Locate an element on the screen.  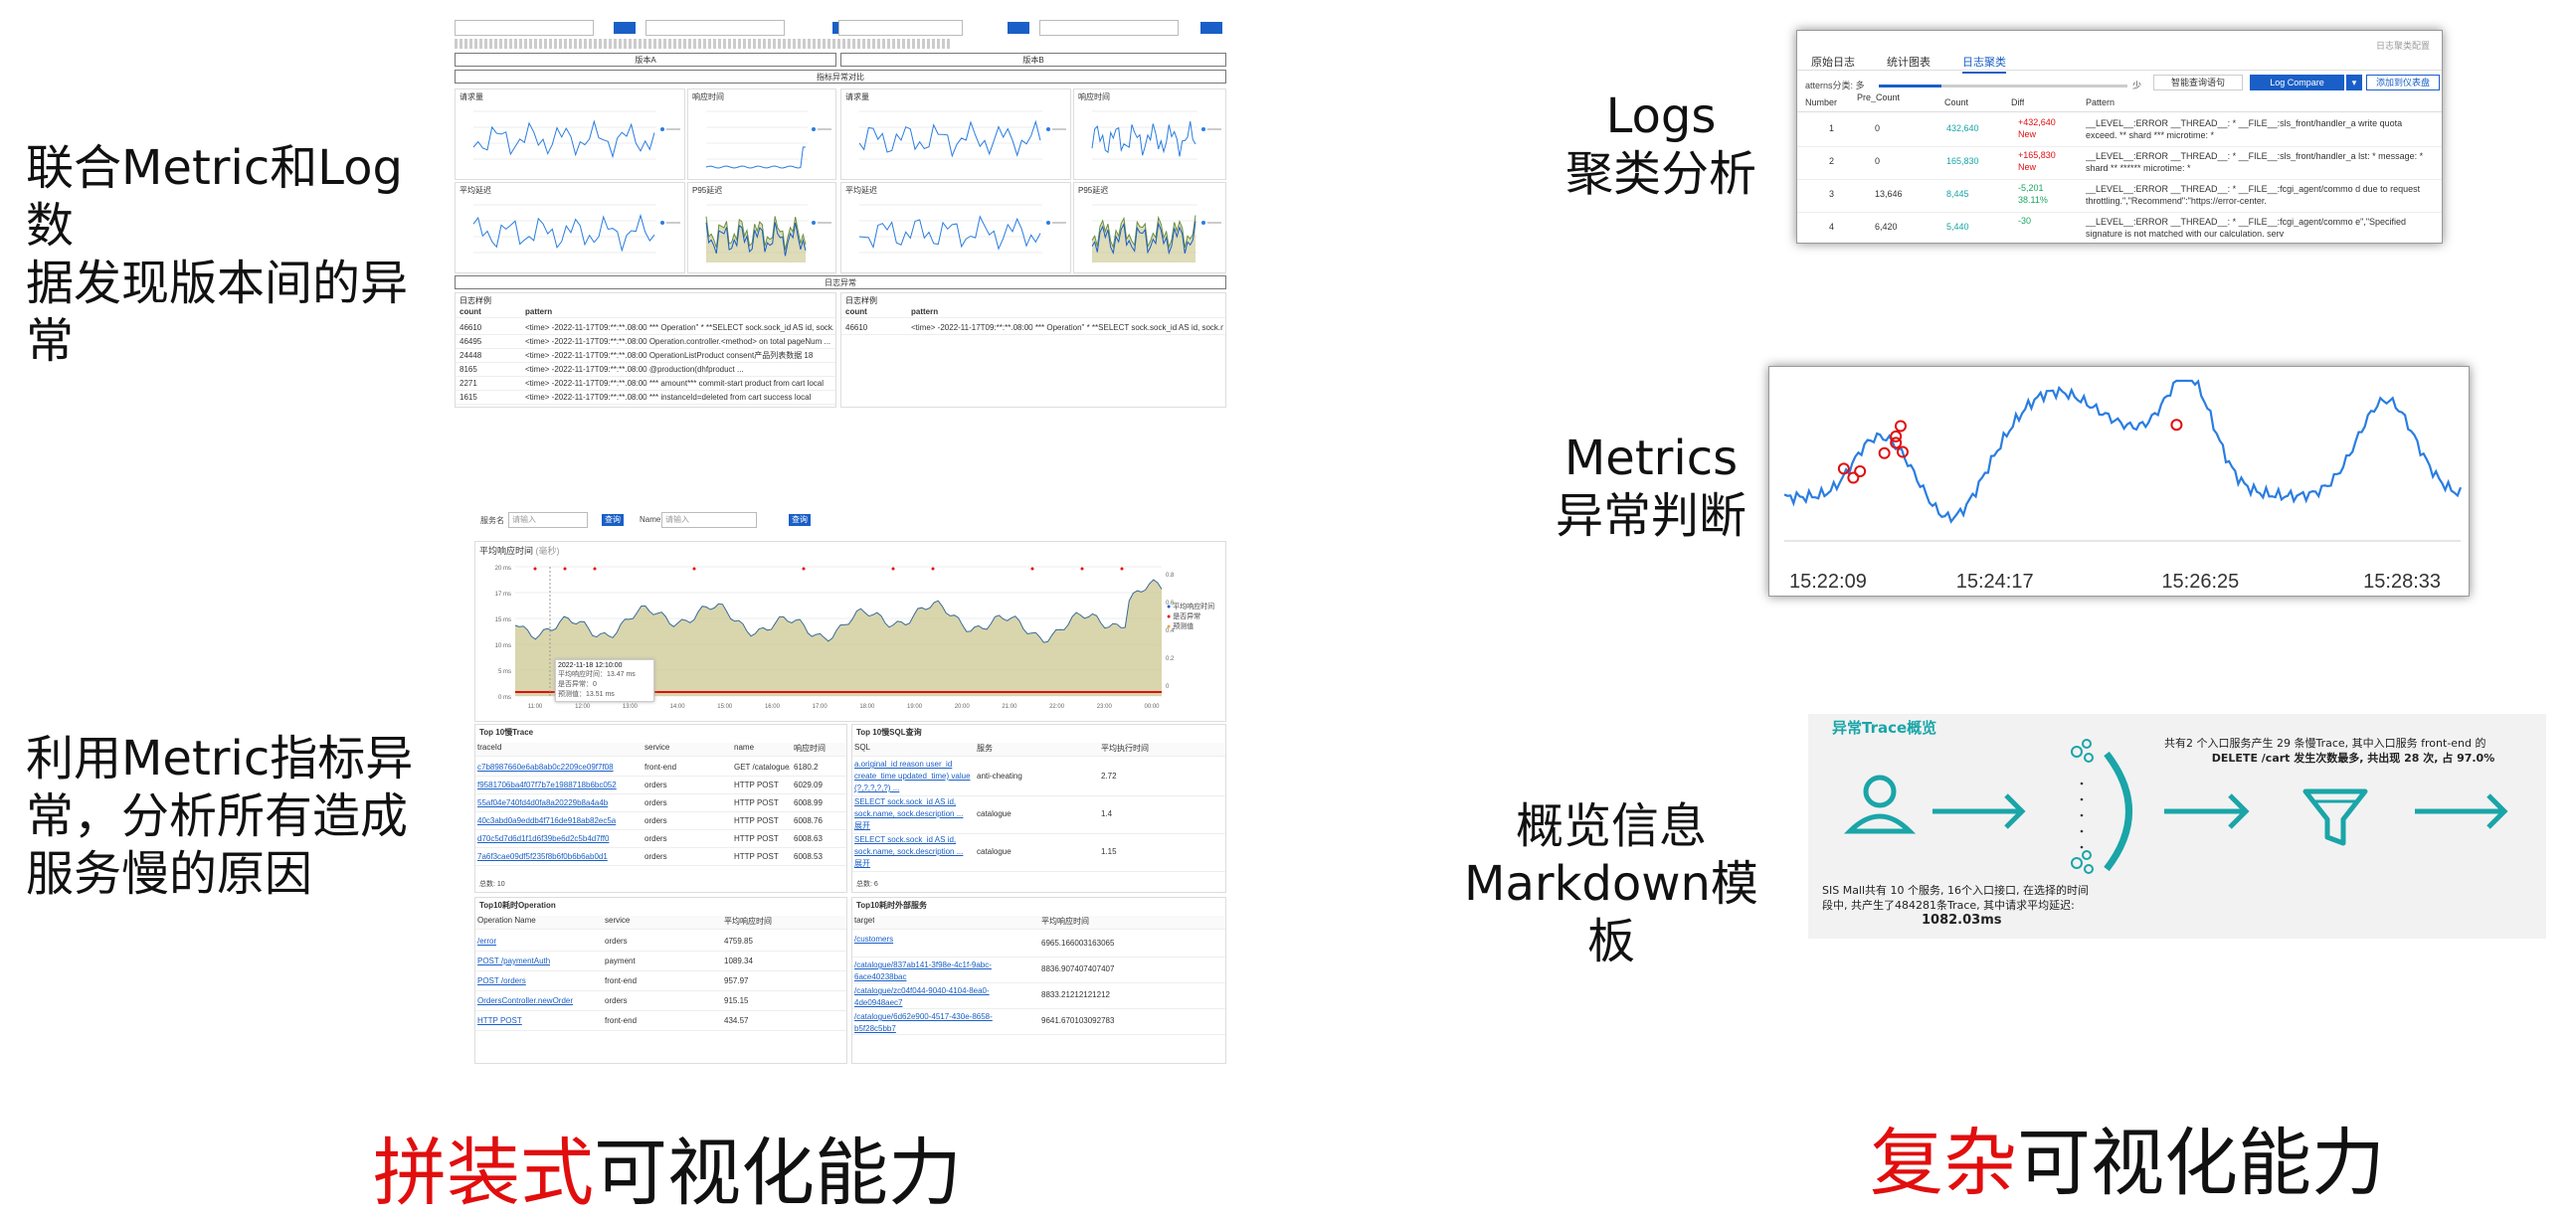
table-title: Top 10慢Trace is located at coordinates (506, 732).